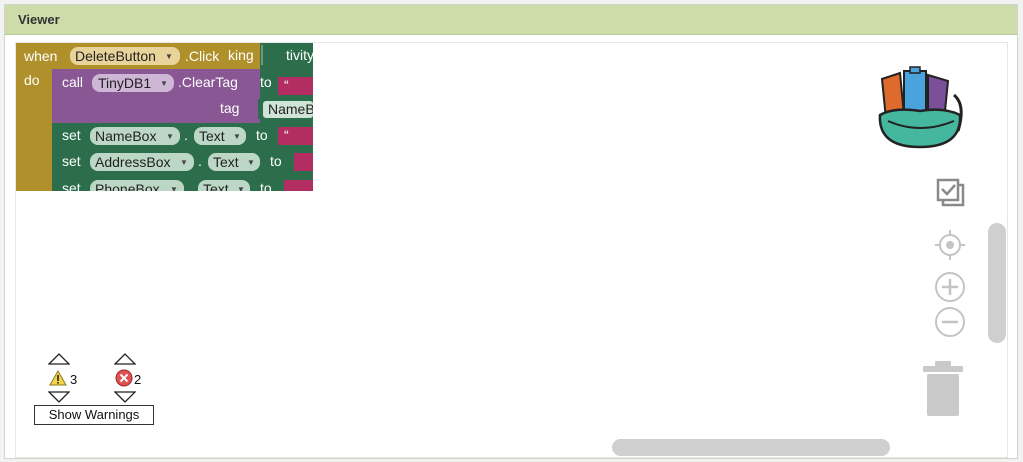 The height and width of the screenshot is (462, 1023). I want to click on clipped-label-1: king, so click(241, 55).